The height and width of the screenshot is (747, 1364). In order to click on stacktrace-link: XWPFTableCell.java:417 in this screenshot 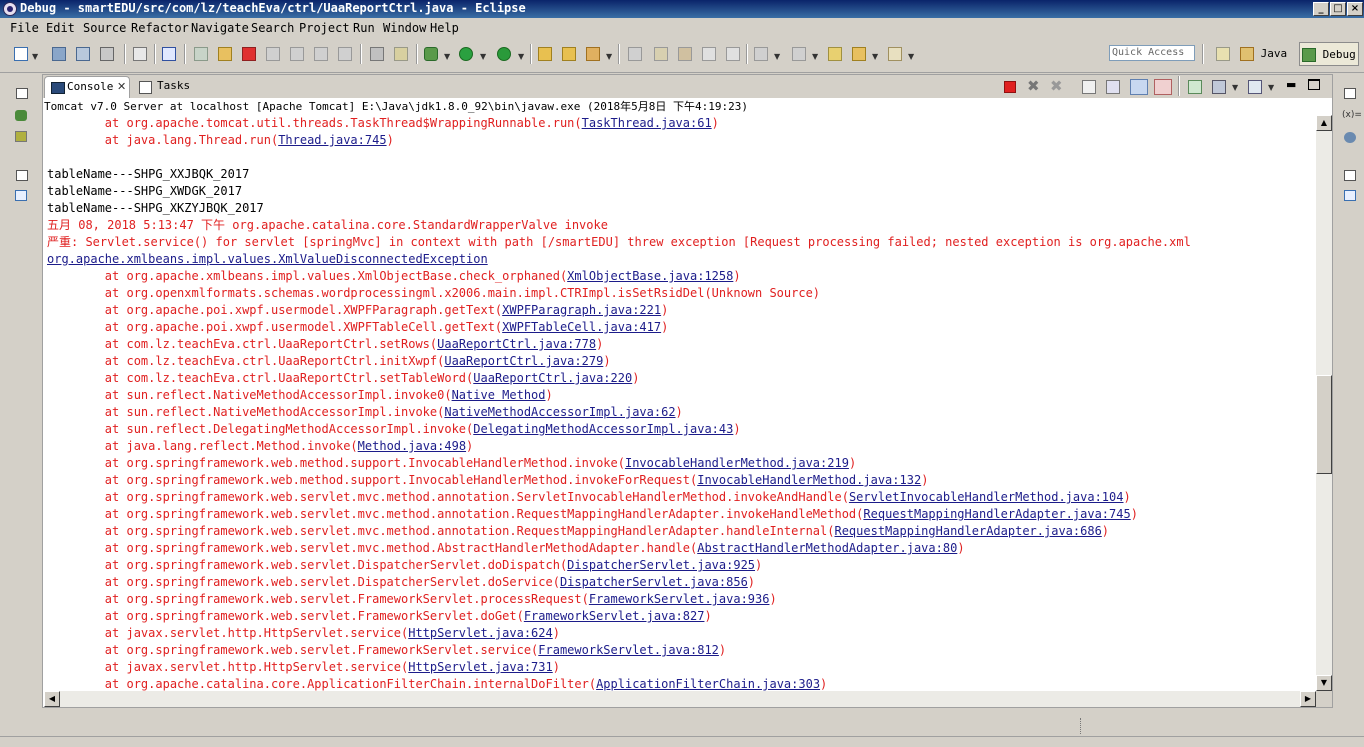, I will do `click(581, 327)`.